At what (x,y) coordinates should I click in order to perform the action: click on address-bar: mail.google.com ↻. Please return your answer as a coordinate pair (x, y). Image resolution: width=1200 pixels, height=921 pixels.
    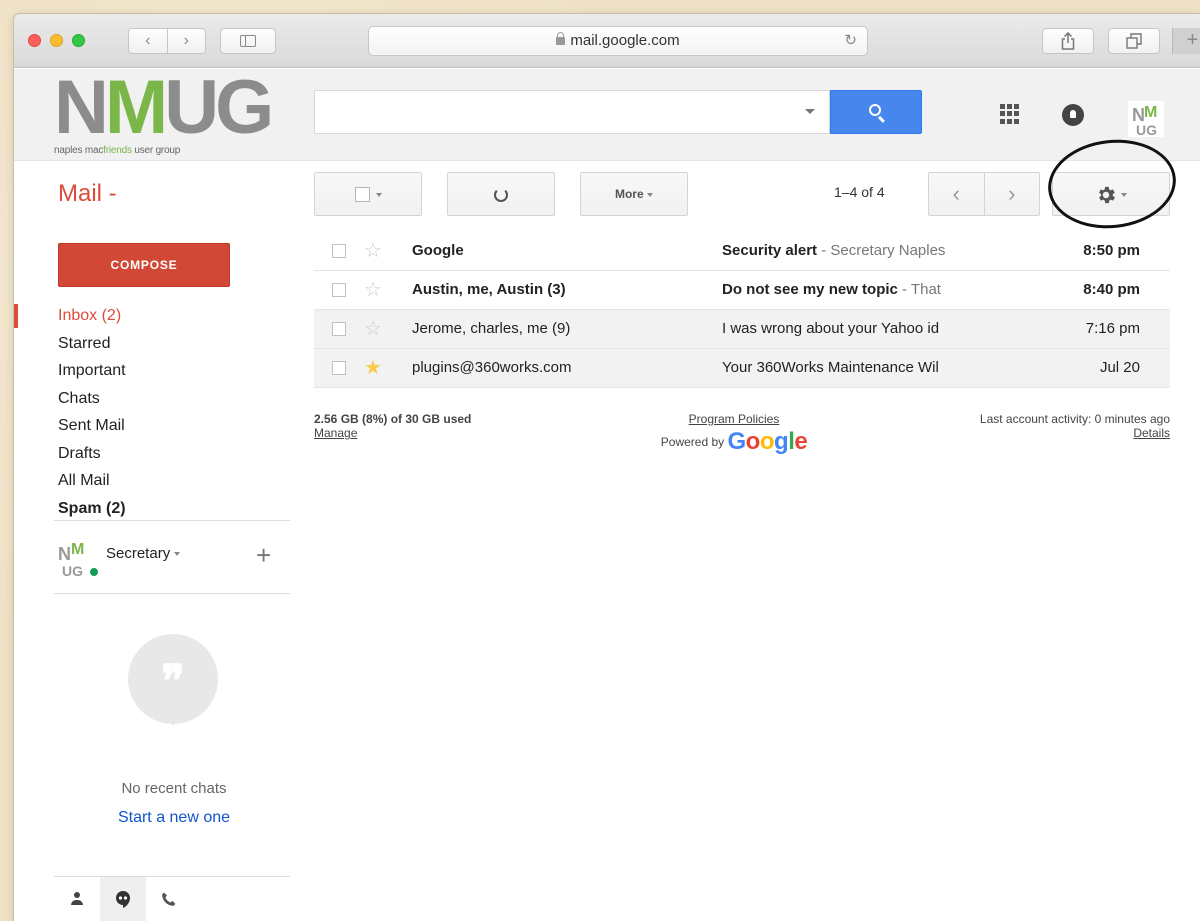
    Looking at the image, I should click on (618, 41).